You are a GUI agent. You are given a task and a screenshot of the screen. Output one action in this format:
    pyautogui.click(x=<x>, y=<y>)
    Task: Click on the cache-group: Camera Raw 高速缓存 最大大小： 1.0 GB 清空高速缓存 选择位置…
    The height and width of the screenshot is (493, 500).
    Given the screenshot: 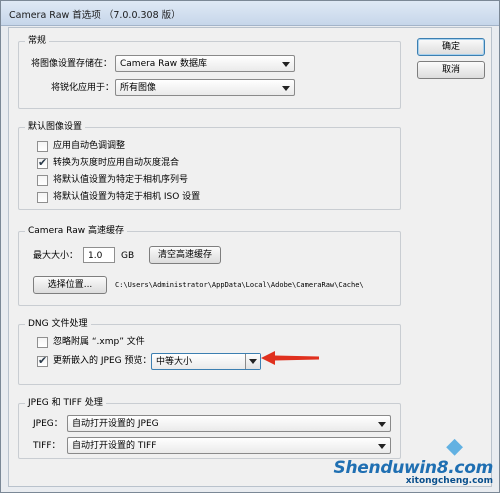 What is the action you would take?
    pyautogui.click(x=209, y=265)
    